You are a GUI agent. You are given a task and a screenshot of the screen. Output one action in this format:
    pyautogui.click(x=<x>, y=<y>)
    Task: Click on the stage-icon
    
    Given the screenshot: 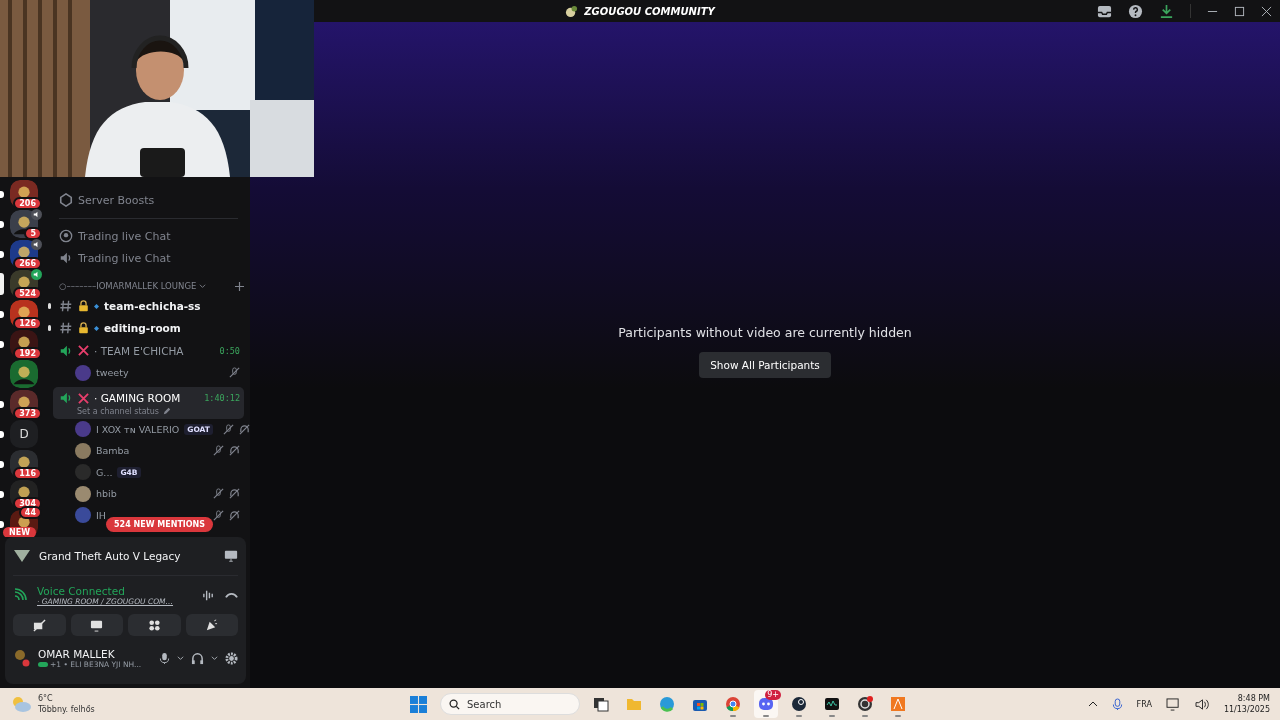 What is the action you would take?
    pyautogui.click(x=66, y=236)
    